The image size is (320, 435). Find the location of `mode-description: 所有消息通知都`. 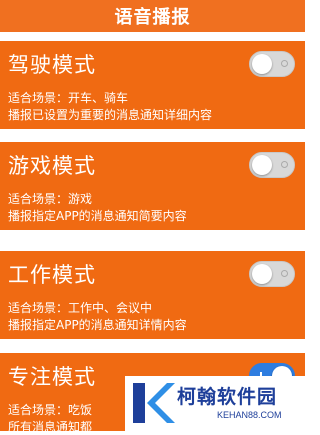

mode-description: 所有消息通知都 is located at coordinates (50, 427).